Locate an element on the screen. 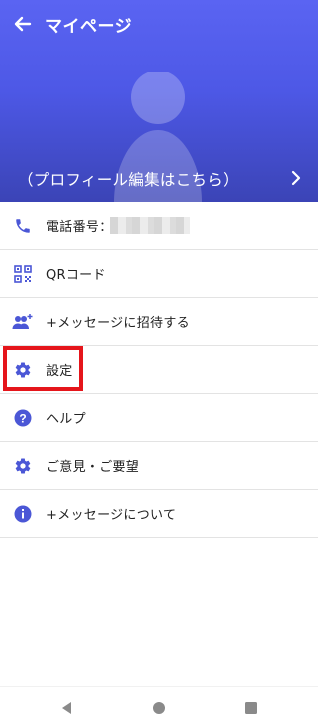  system-navigation-bar is located at coordinates (159, 707).